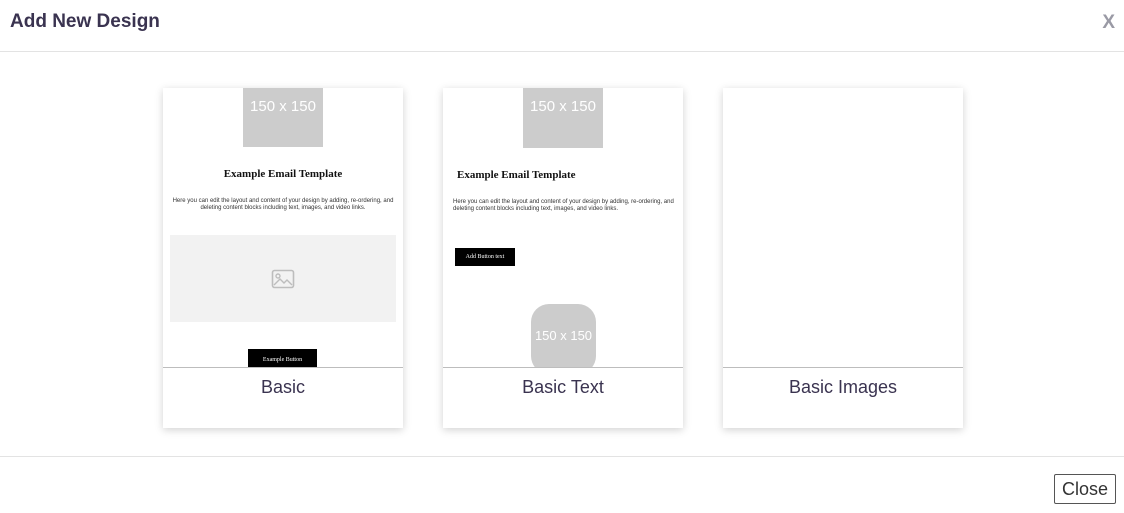  What do you see at coordinates (843, 387) in the screenshot?
I see `template-label: Basic Images` at bounding box center [843, 387].